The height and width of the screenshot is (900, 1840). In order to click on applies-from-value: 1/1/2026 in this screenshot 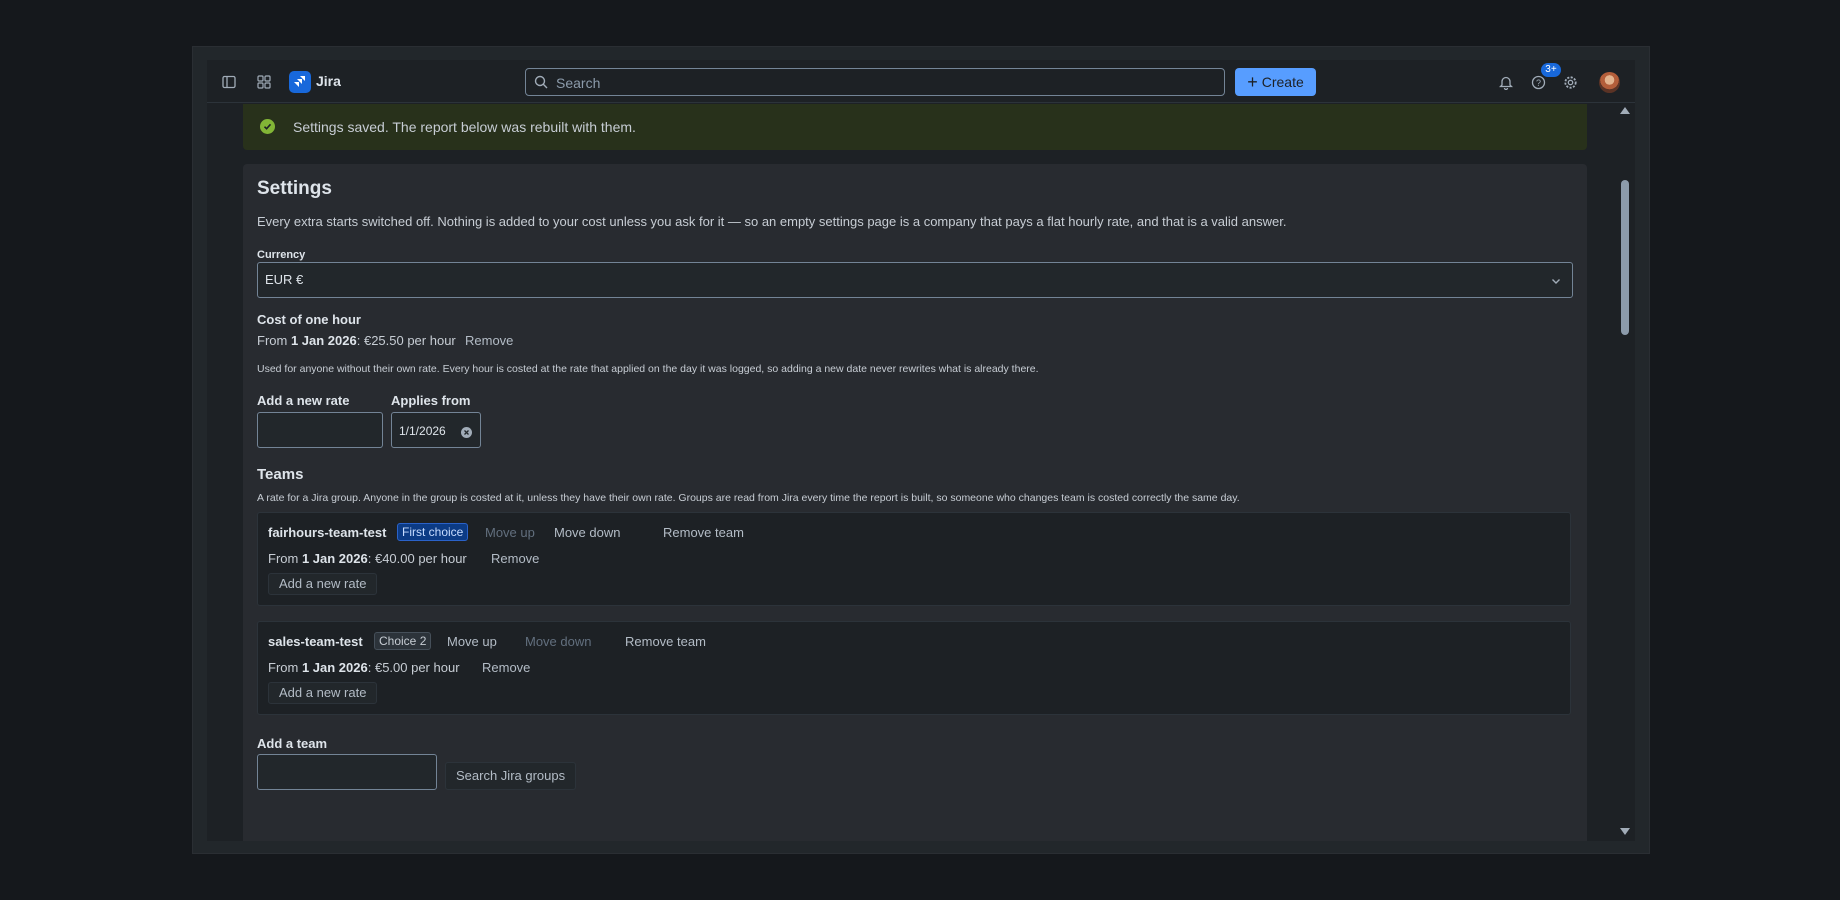, I will do `click(422, 431)`.